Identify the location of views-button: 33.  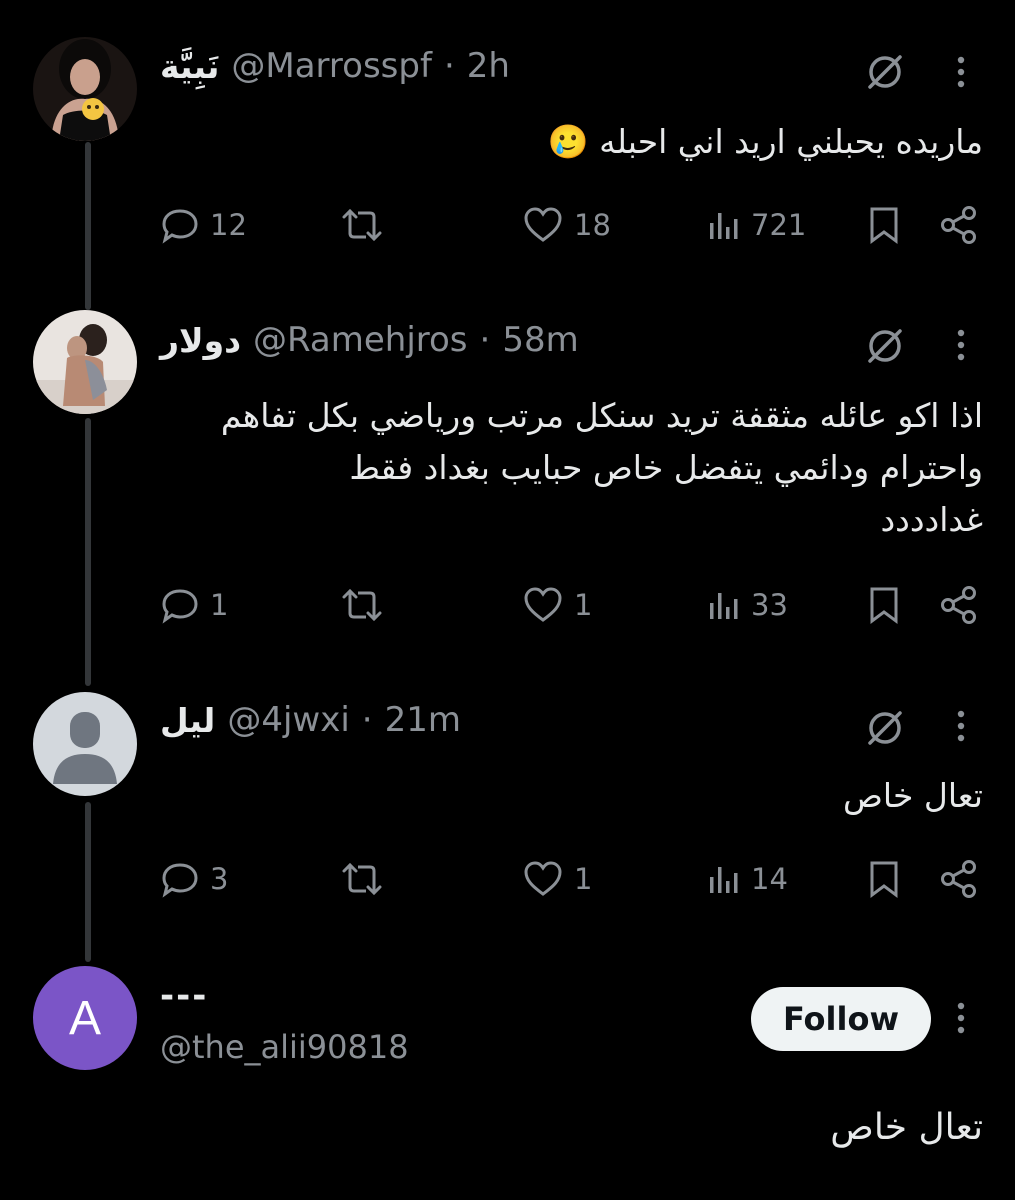
(746, 605).